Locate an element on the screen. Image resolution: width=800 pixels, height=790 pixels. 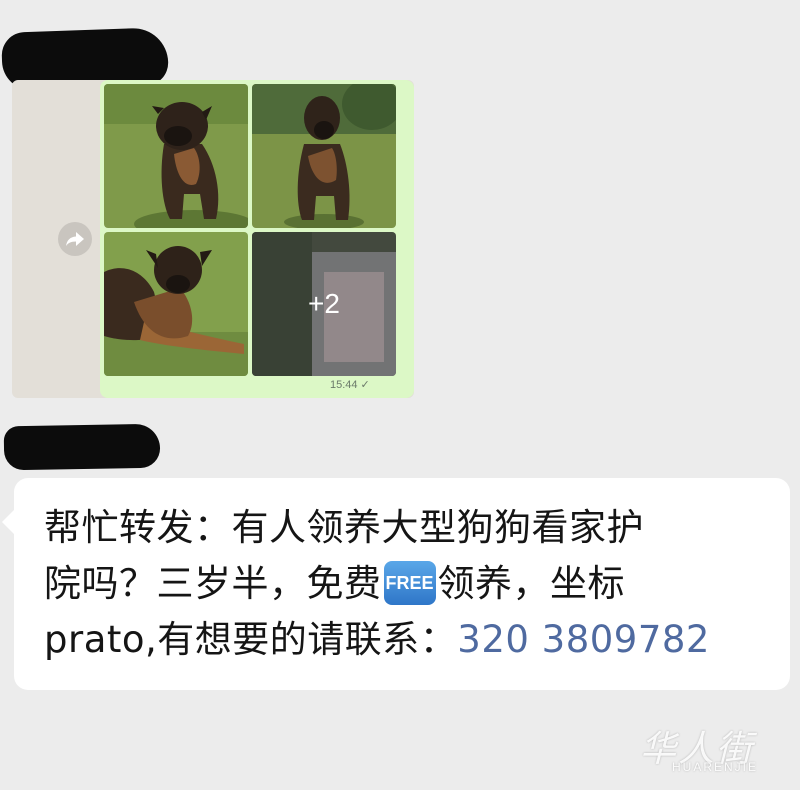
blurred-more-photos: +2 is located at coordinates (324, 304).